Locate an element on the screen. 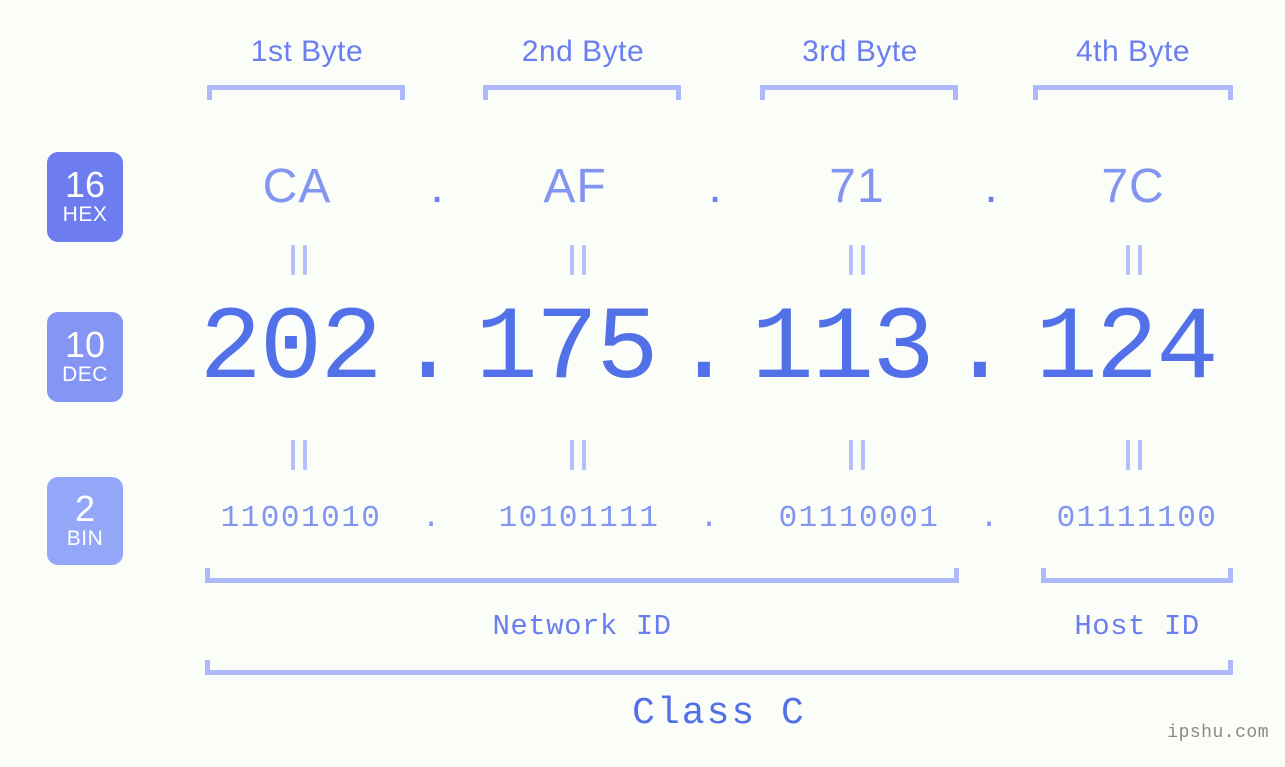 The width and height of the screenshot is (1285, 767). dec-octet-1: 202 is located at coordinates (290, 350).